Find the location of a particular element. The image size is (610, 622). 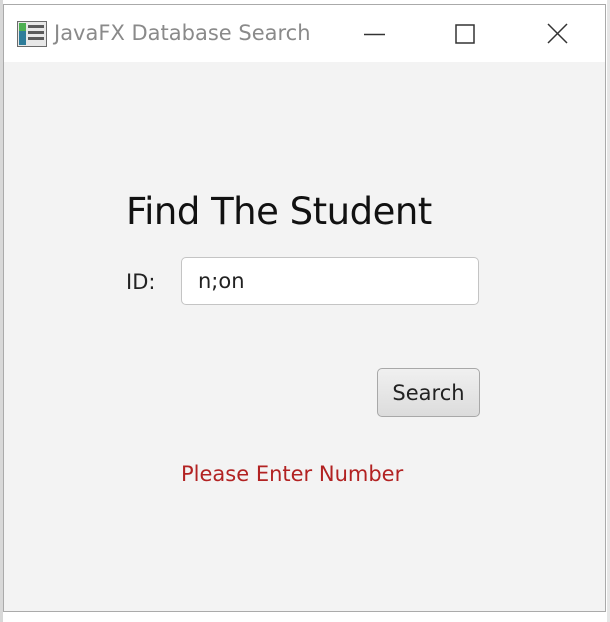

maximize-icon is located at coordinates (465, 34).